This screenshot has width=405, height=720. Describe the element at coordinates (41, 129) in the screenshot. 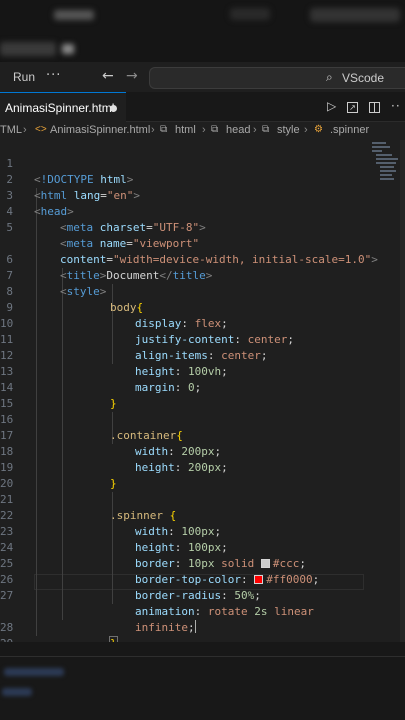

I see `html-file-icon: <>` at that location.